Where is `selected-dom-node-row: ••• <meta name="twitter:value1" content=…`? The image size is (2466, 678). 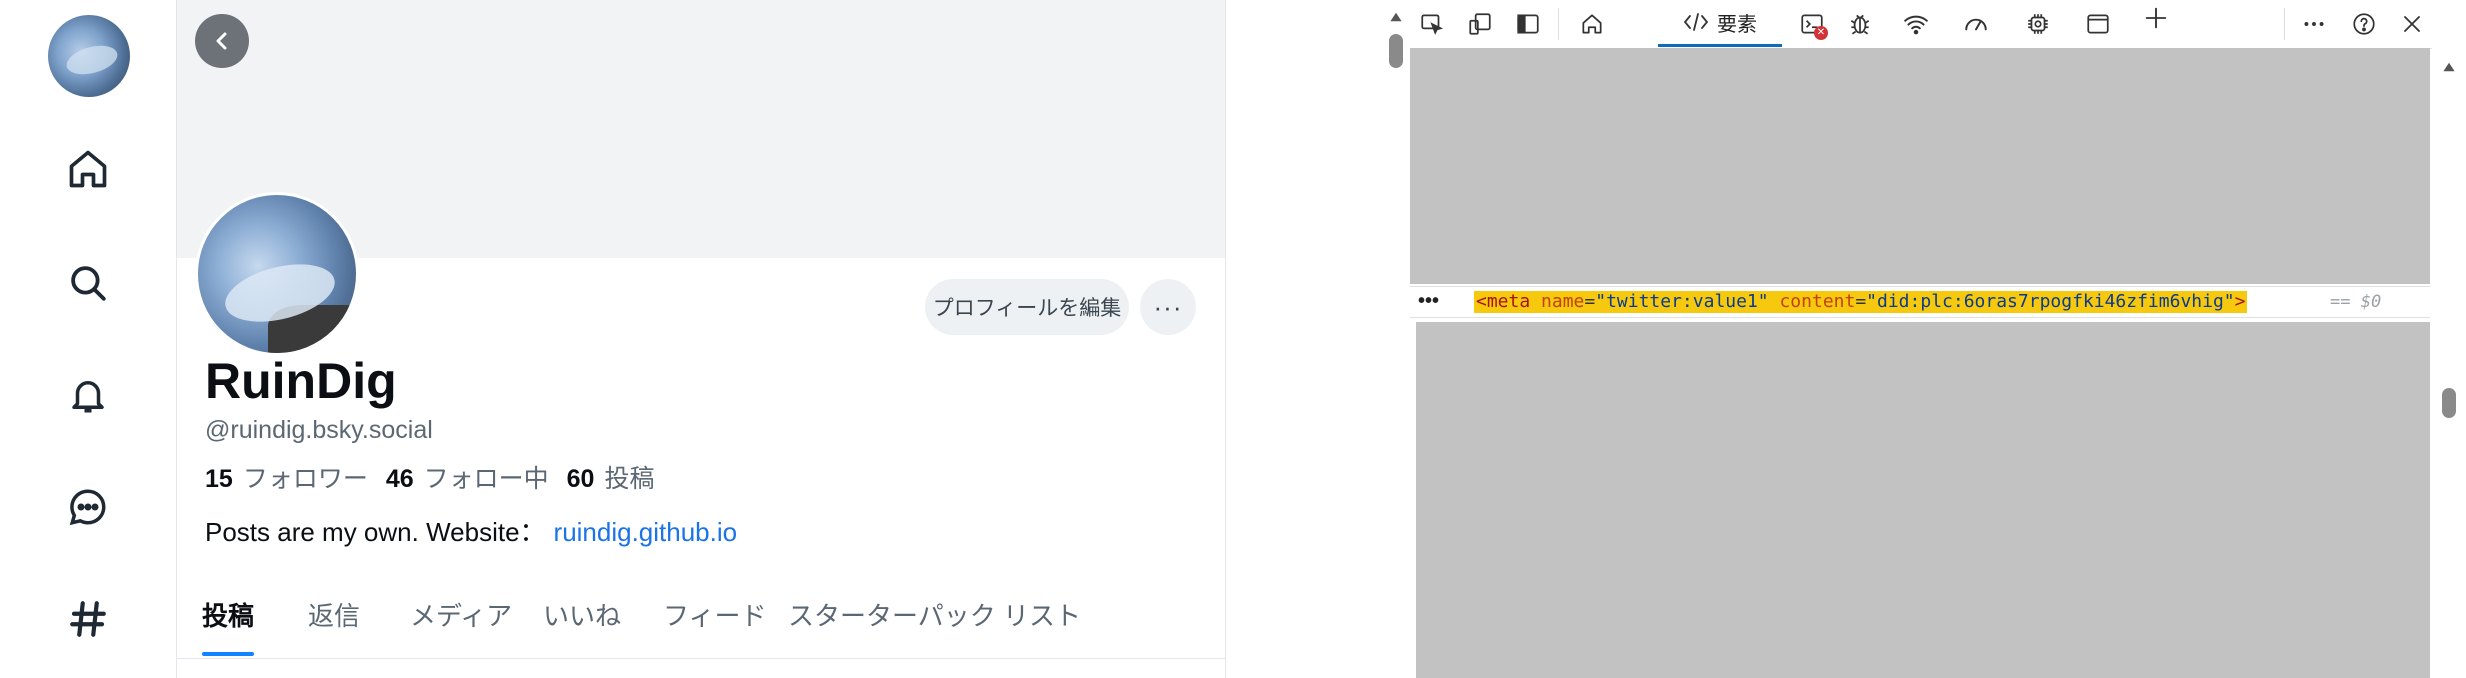
selected-dom-node-row: ••• <meta name="twitter:value1" content=… is located at coordinates (1920, 302).